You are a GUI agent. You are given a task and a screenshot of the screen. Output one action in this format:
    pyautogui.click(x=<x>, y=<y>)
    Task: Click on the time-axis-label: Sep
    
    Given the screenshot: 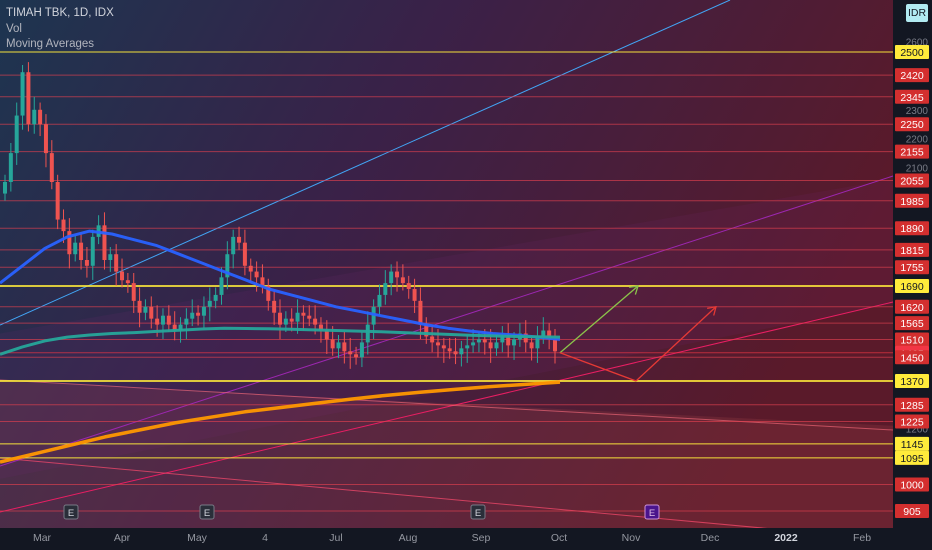 What is the action you would take?
    pyautogui.click(x=481, y=538)
    